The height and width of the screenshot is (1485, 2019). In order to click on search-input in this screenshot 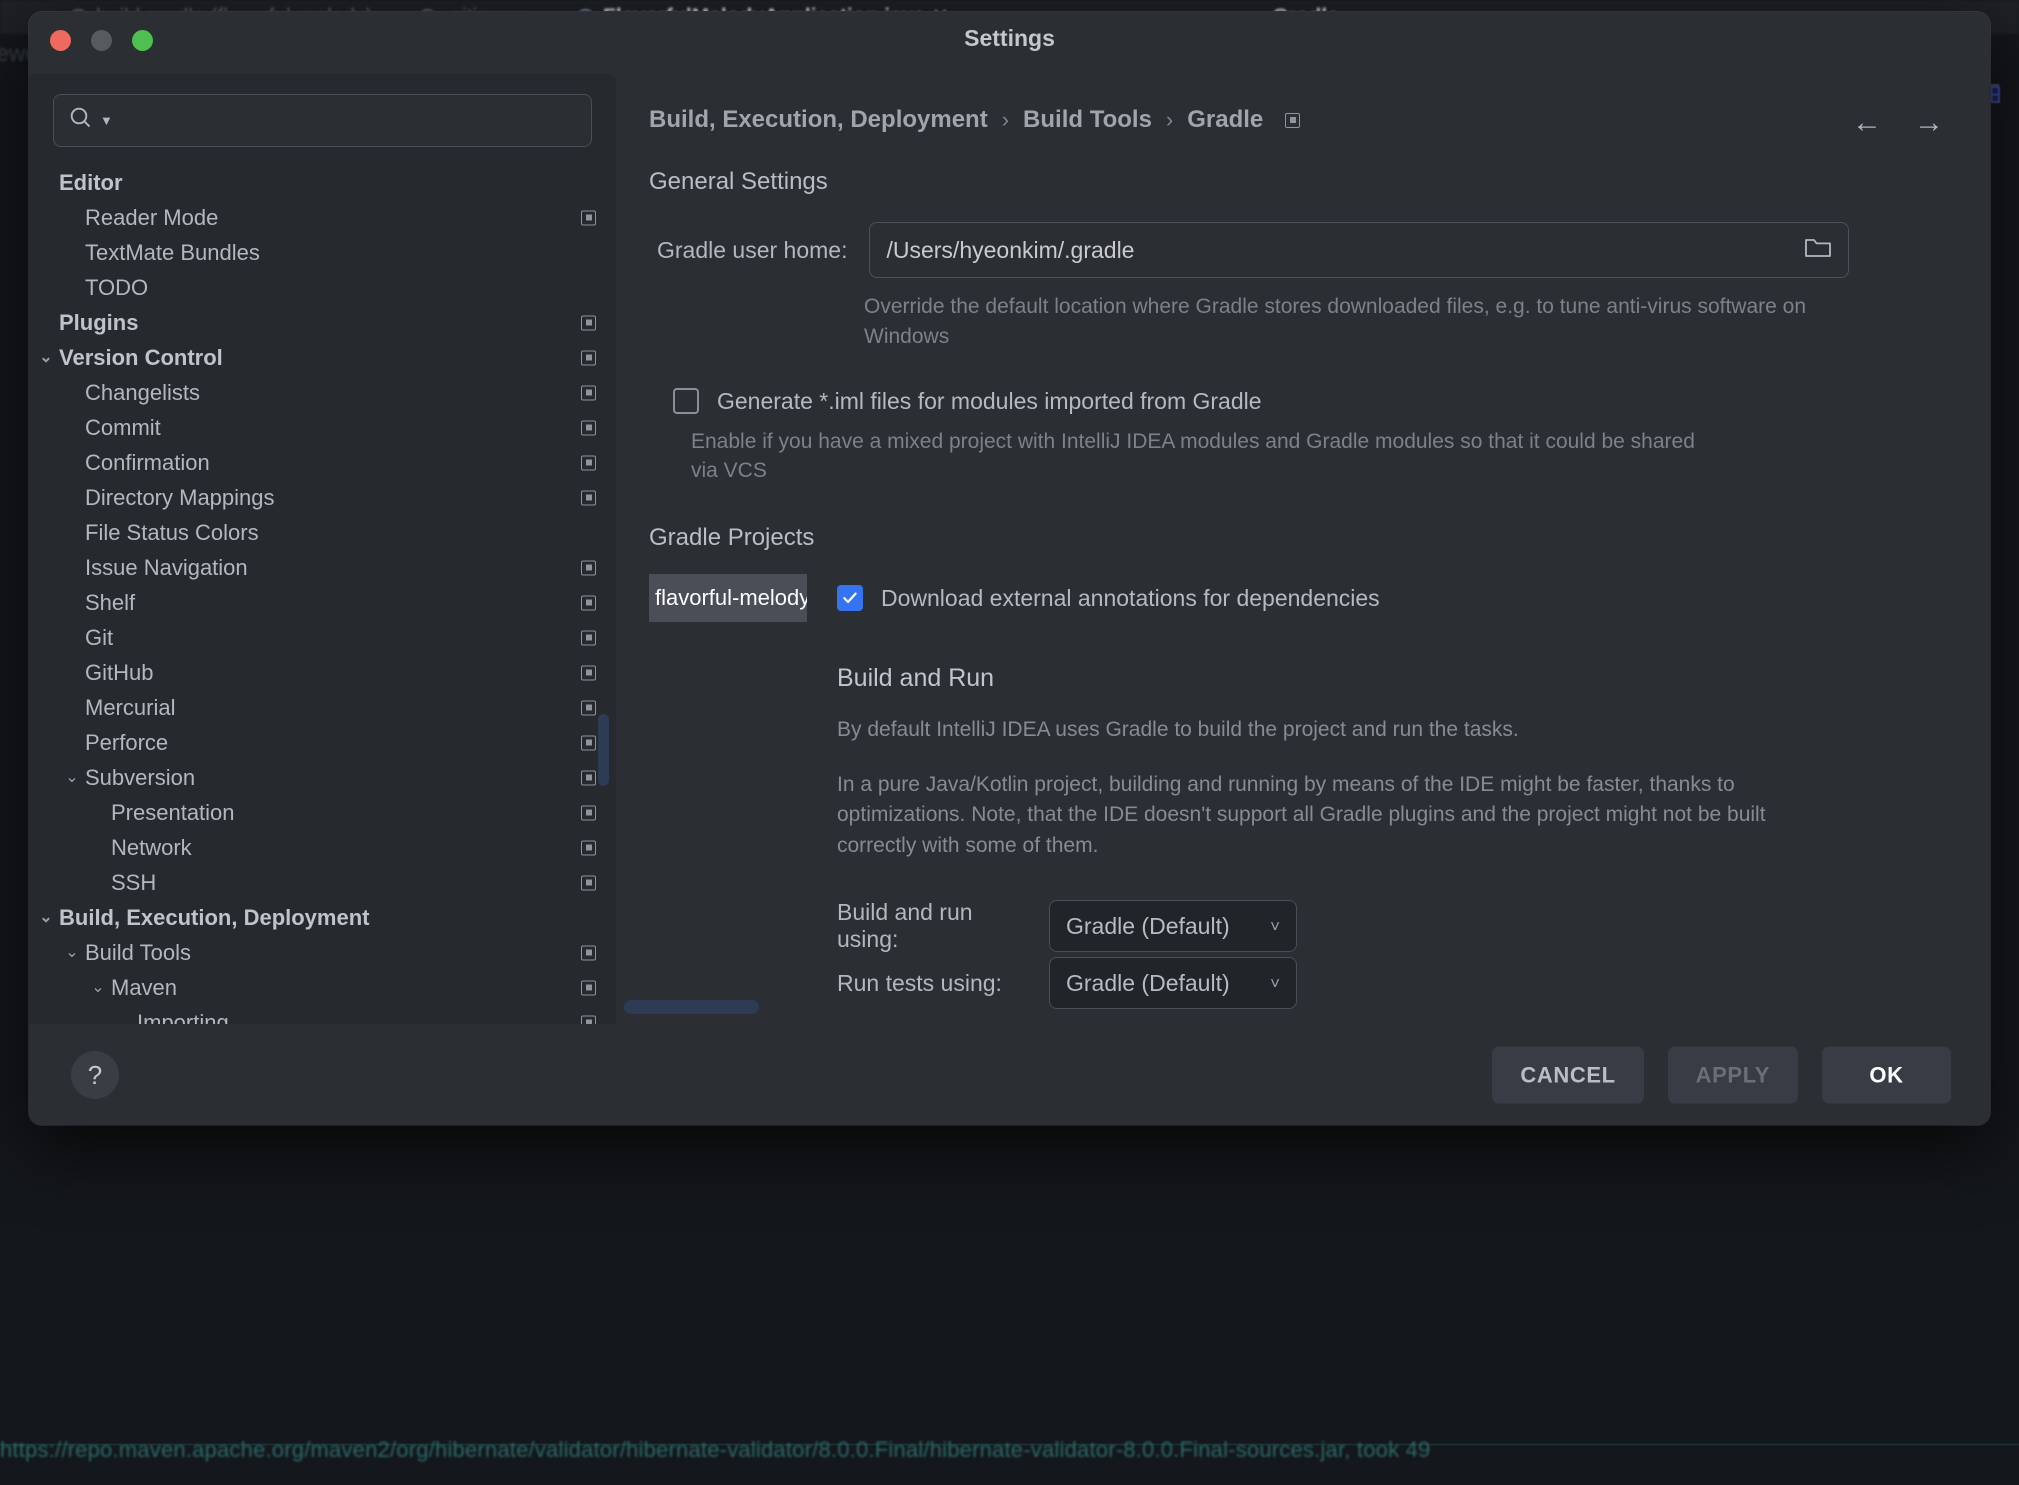, I will do `click(347, 120)`.